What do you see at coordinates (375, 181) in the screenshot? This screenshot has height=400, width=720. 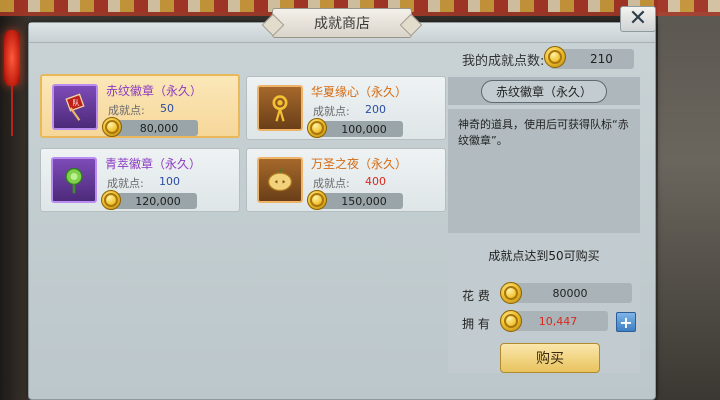 I see `item-points-value: 400` at bounding box center [375, 181].